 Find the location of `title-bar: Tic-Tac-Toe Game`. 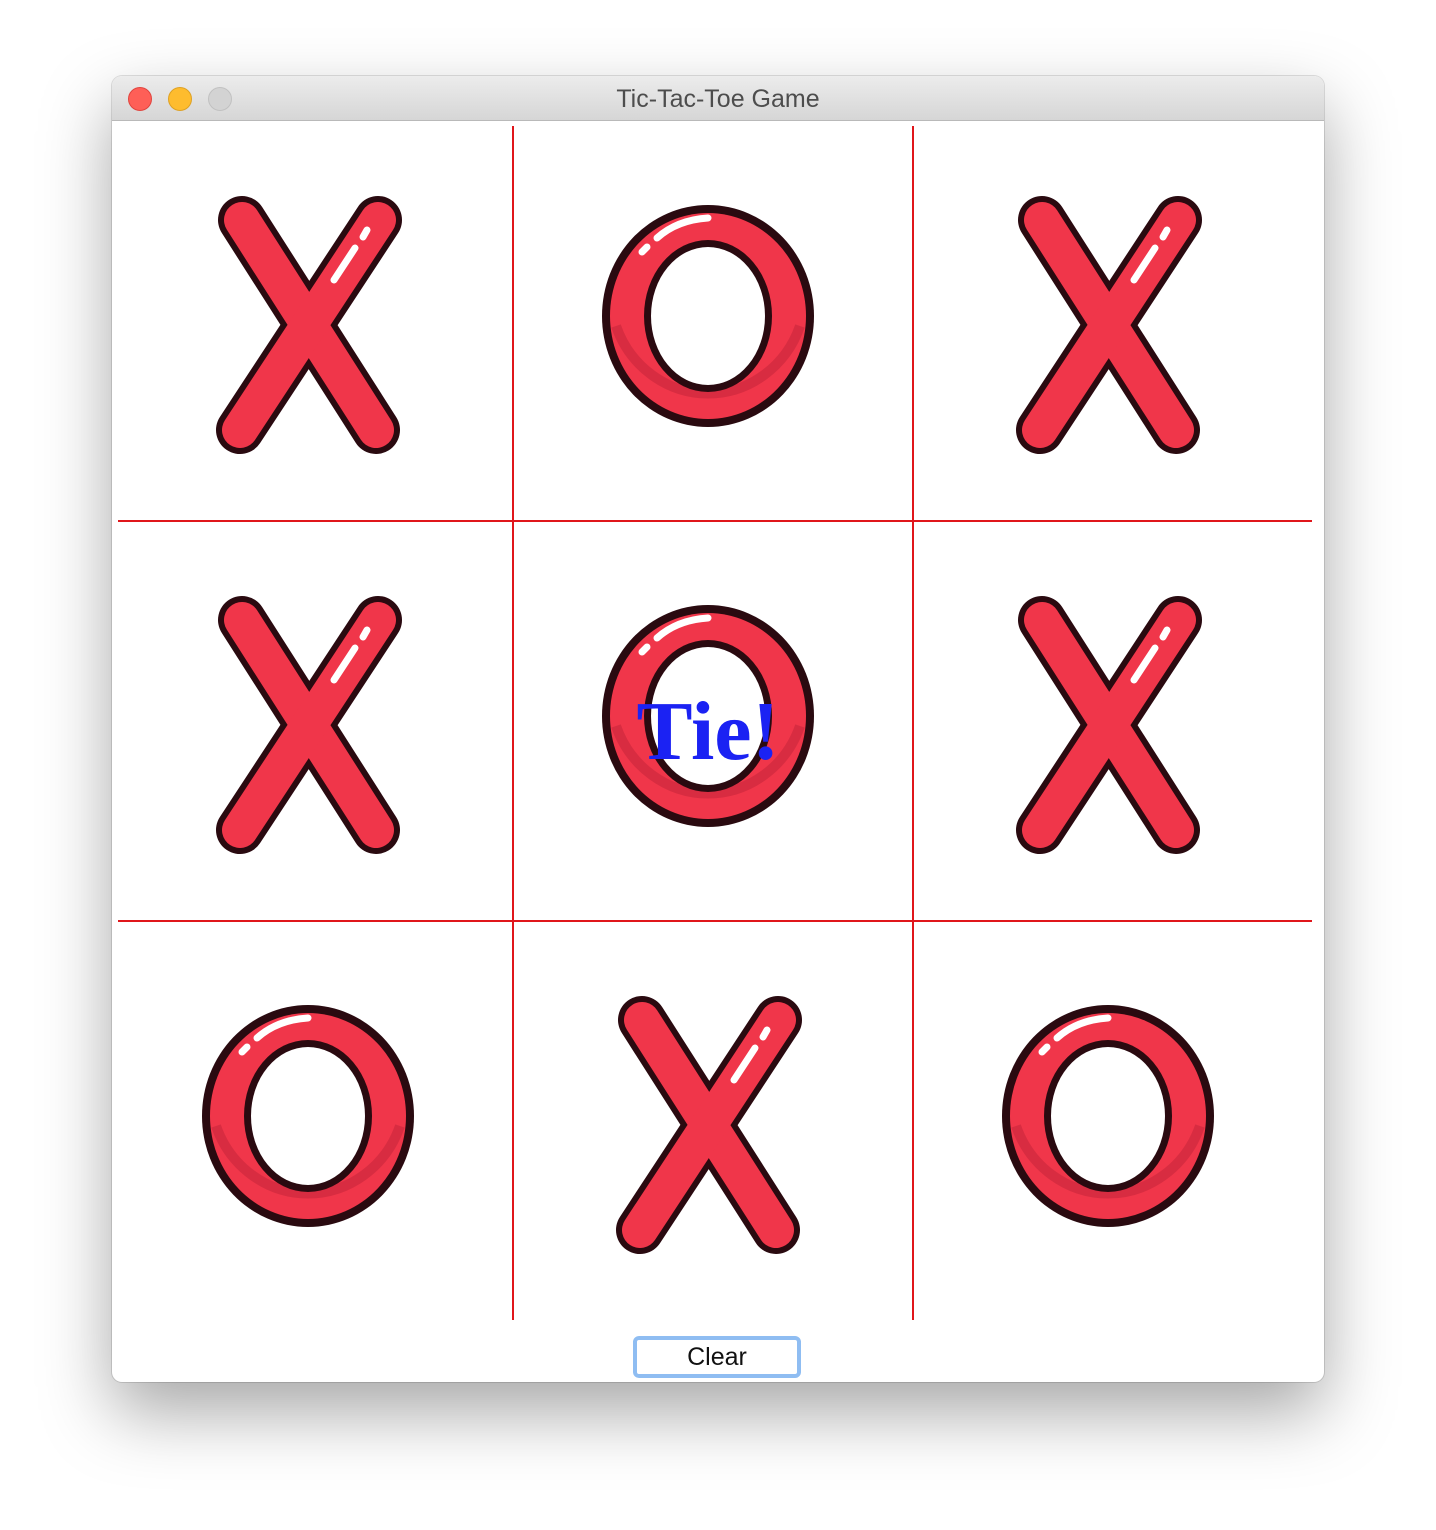

title-bar: Tic-Tac-Toe Game is located at coordinates (718, 98).